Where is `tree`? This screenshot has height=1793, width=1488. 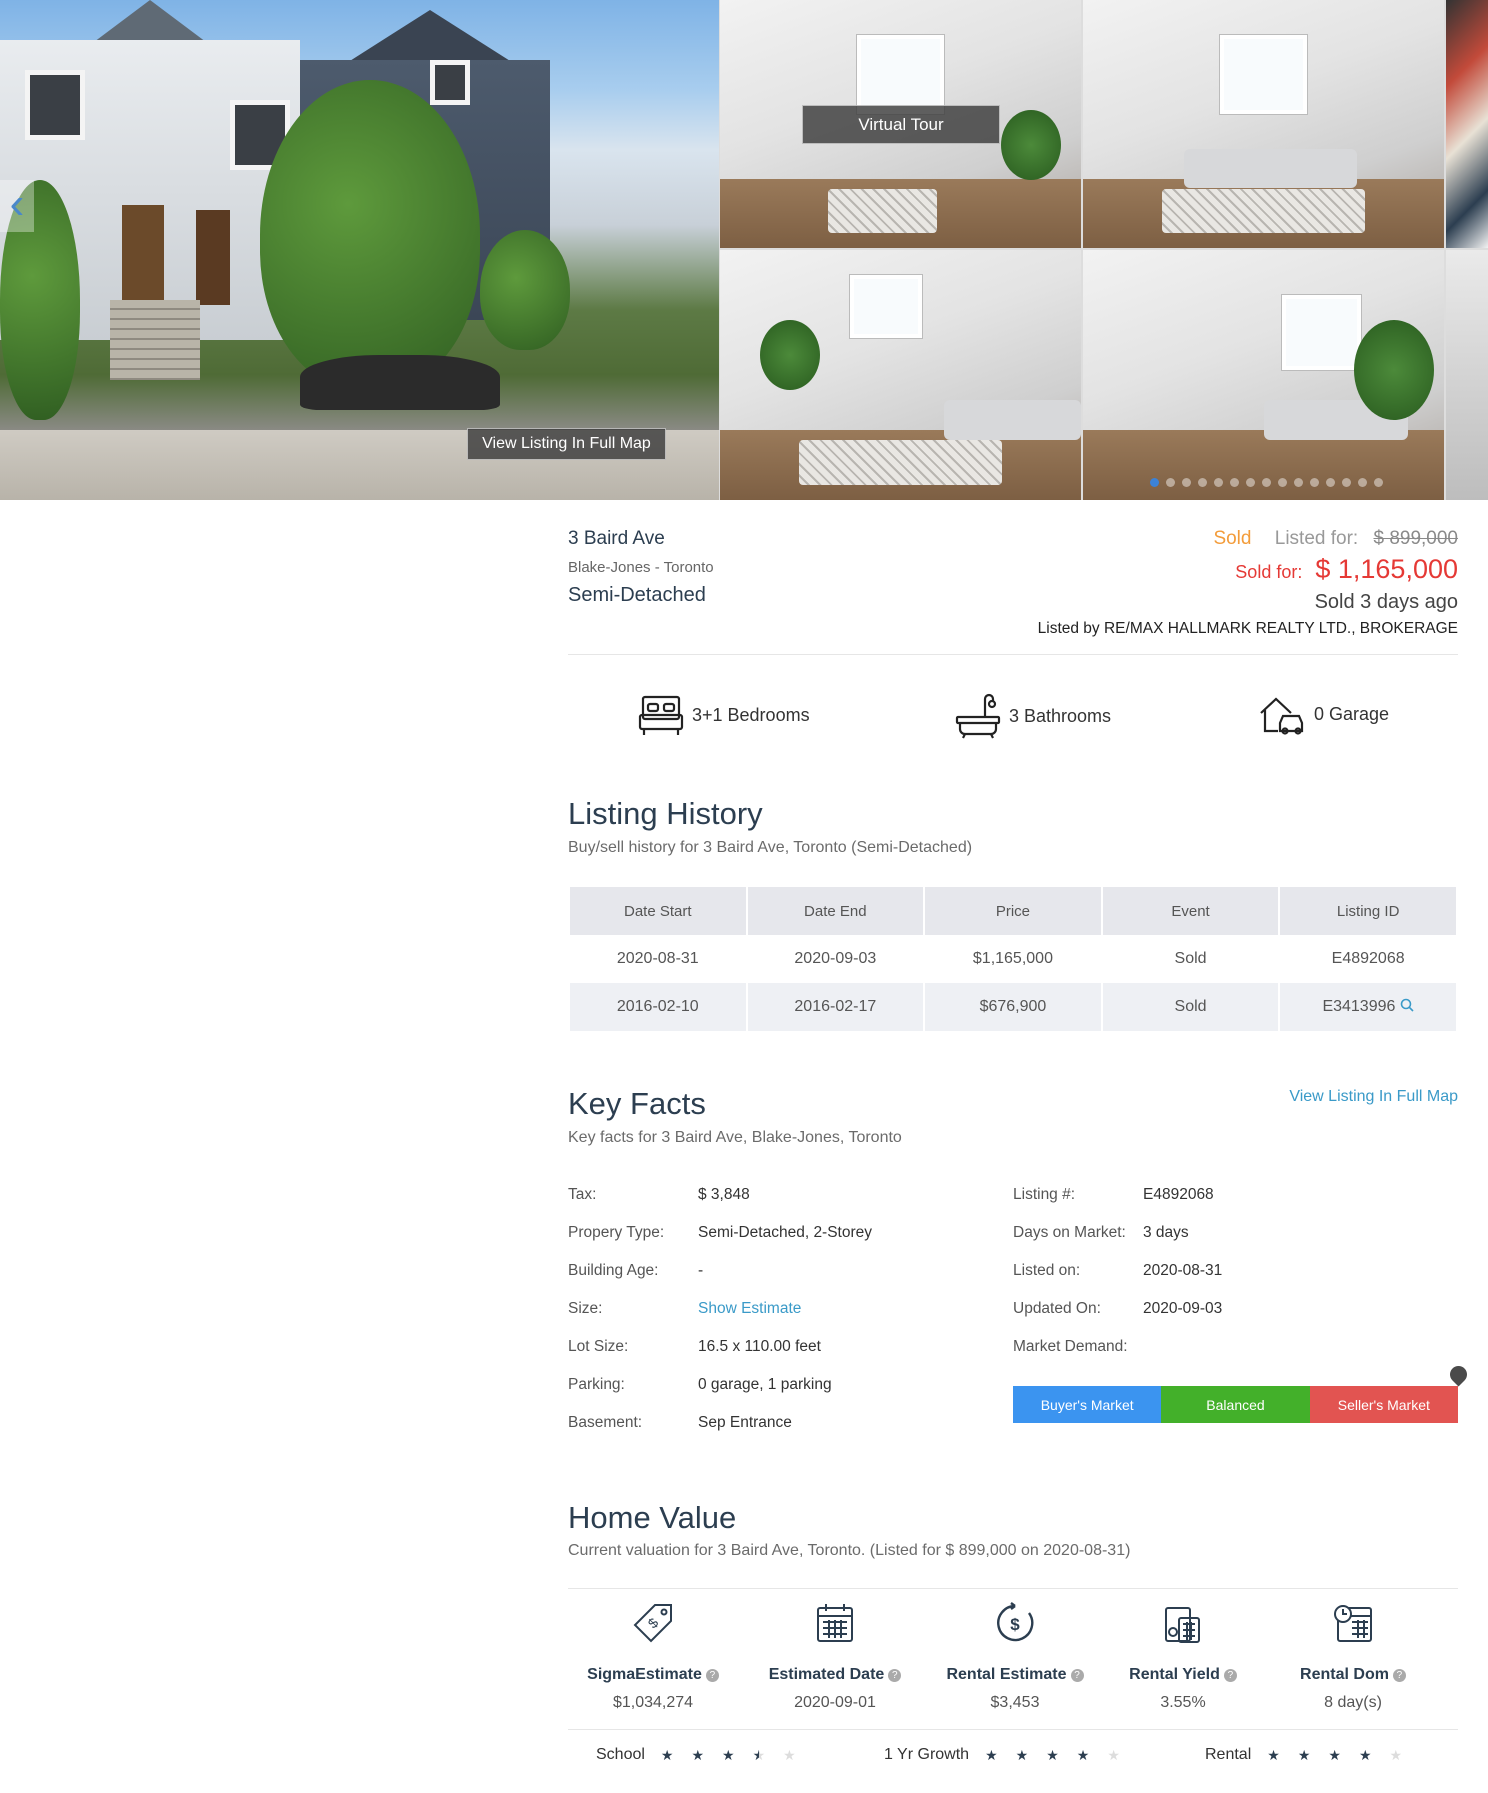
tree is located at coordinates (370, 235).